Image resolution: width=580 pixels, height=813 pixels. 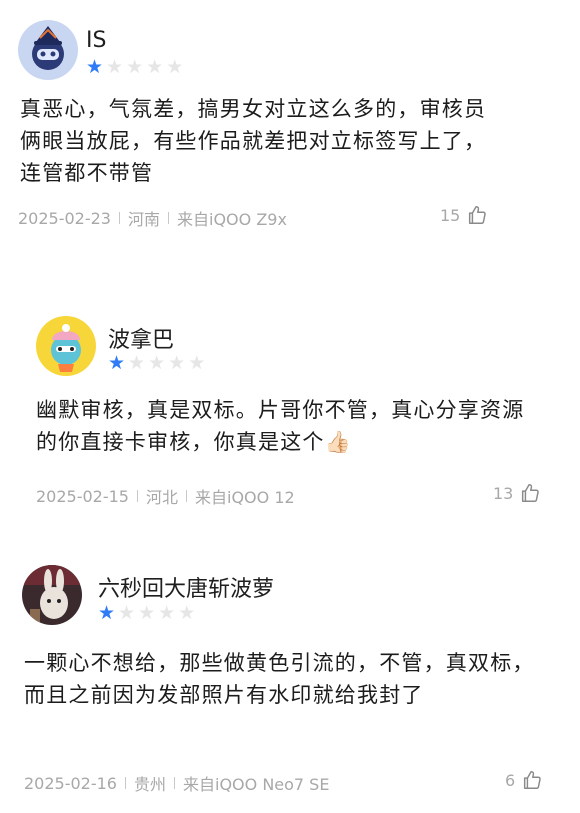 What do you see at coordinates (256, 784) in the screenshot?
I see `review-device: 来自iQOO Neo7 SE` at bounding box center [256, 784].